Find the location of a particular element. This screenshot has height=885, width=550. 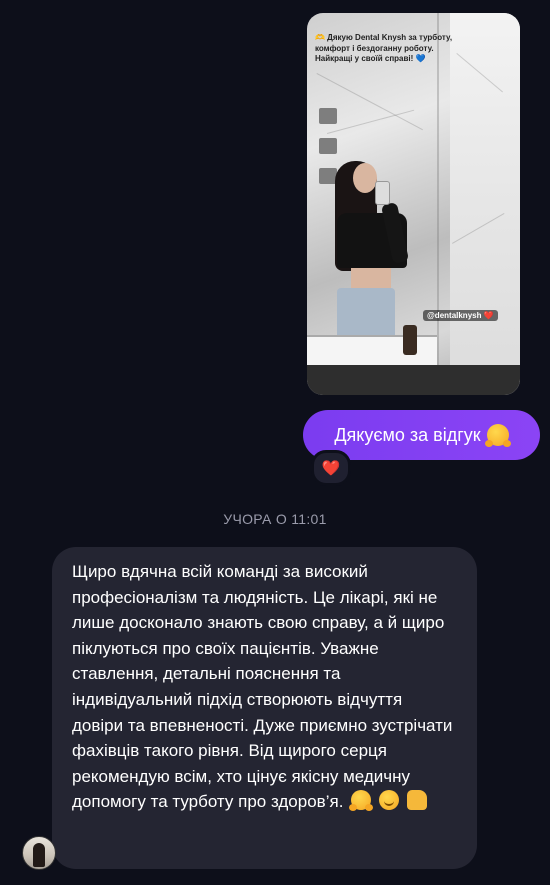

heart-icon: ❤️ is located at coordinates (331, 468).